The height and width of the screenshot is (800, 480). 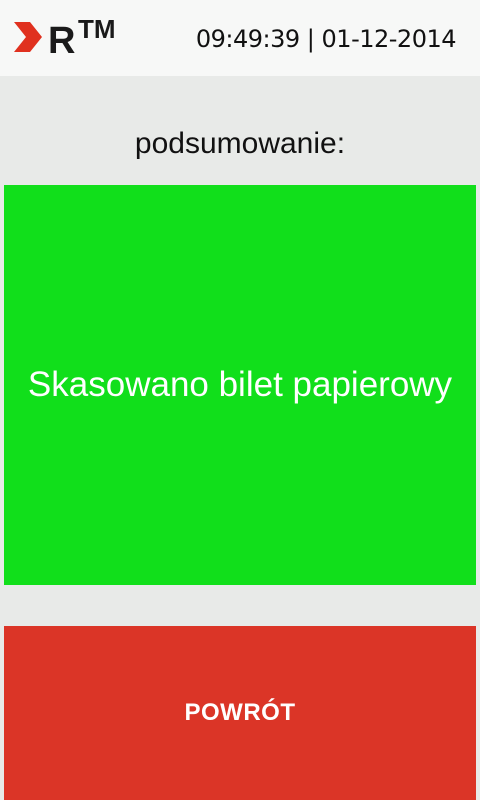 I want to click on back-button-label: POWRÓT, so click(x=240, y=712).